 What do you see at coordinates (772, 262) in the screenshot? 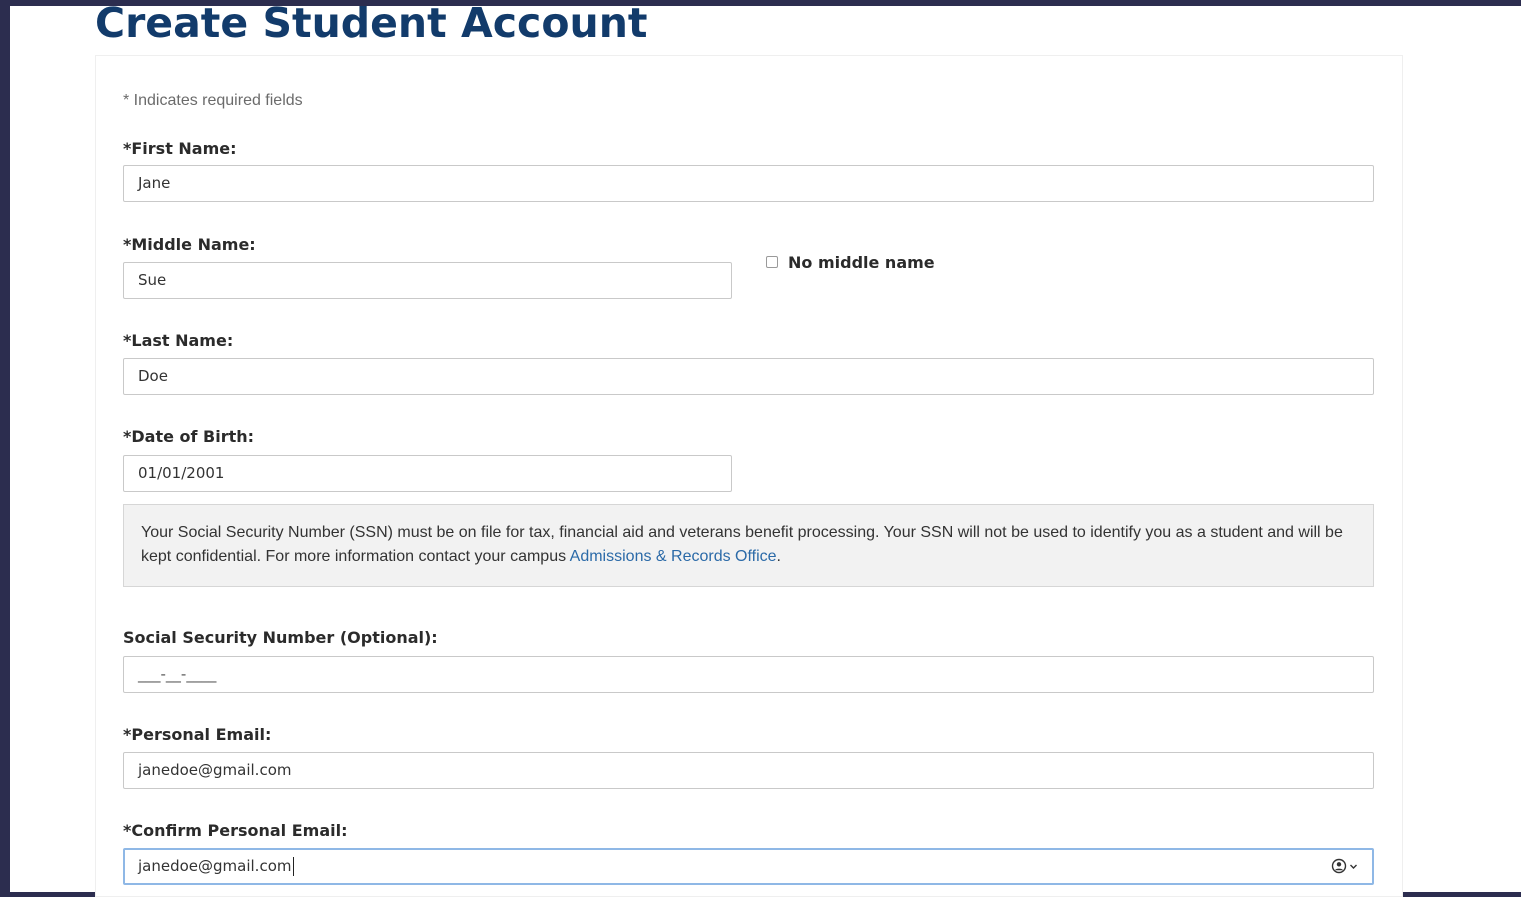
I see `no-middle-name-checkbox` at bounding box center [772, 262].